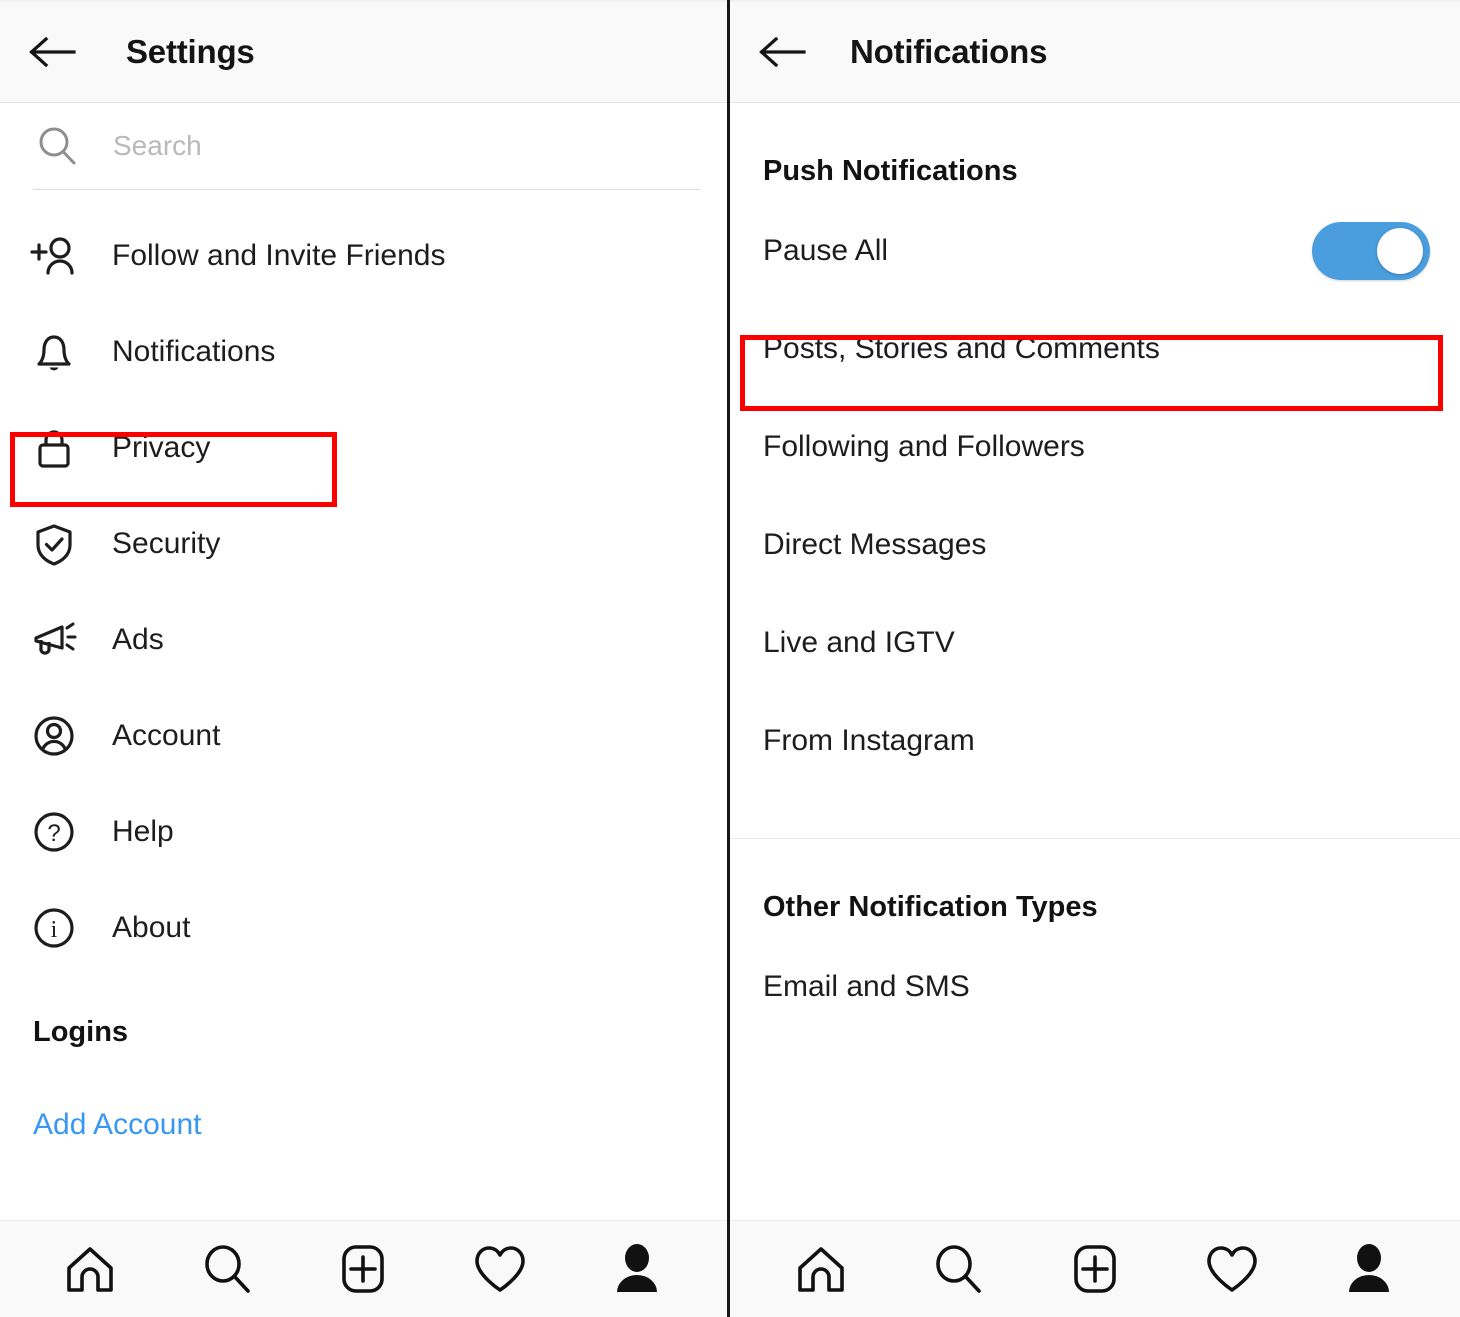  Describe the element at coordinates (279, 255) in the screenshot. I see `sidebar-item-label: Follow and Invite Friends` at that location.